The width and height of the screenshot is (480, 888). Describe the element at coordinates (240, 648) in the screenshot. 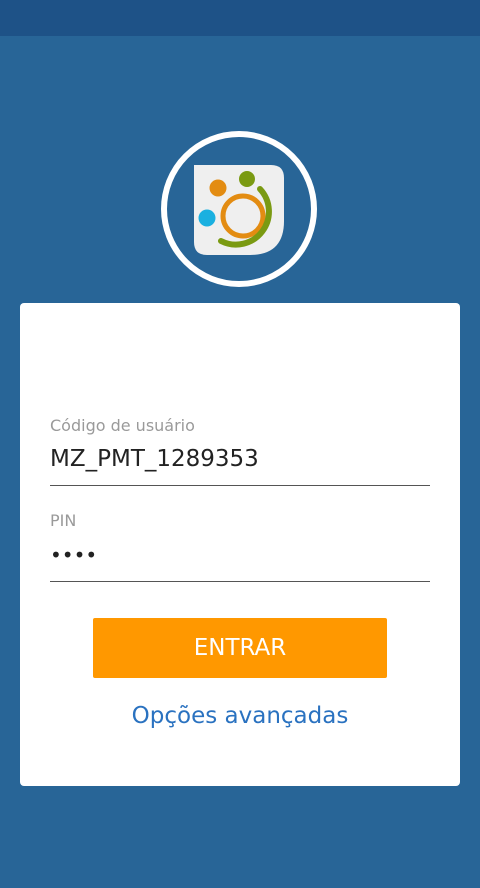

I see `login-button: ENTRAR` at that location.